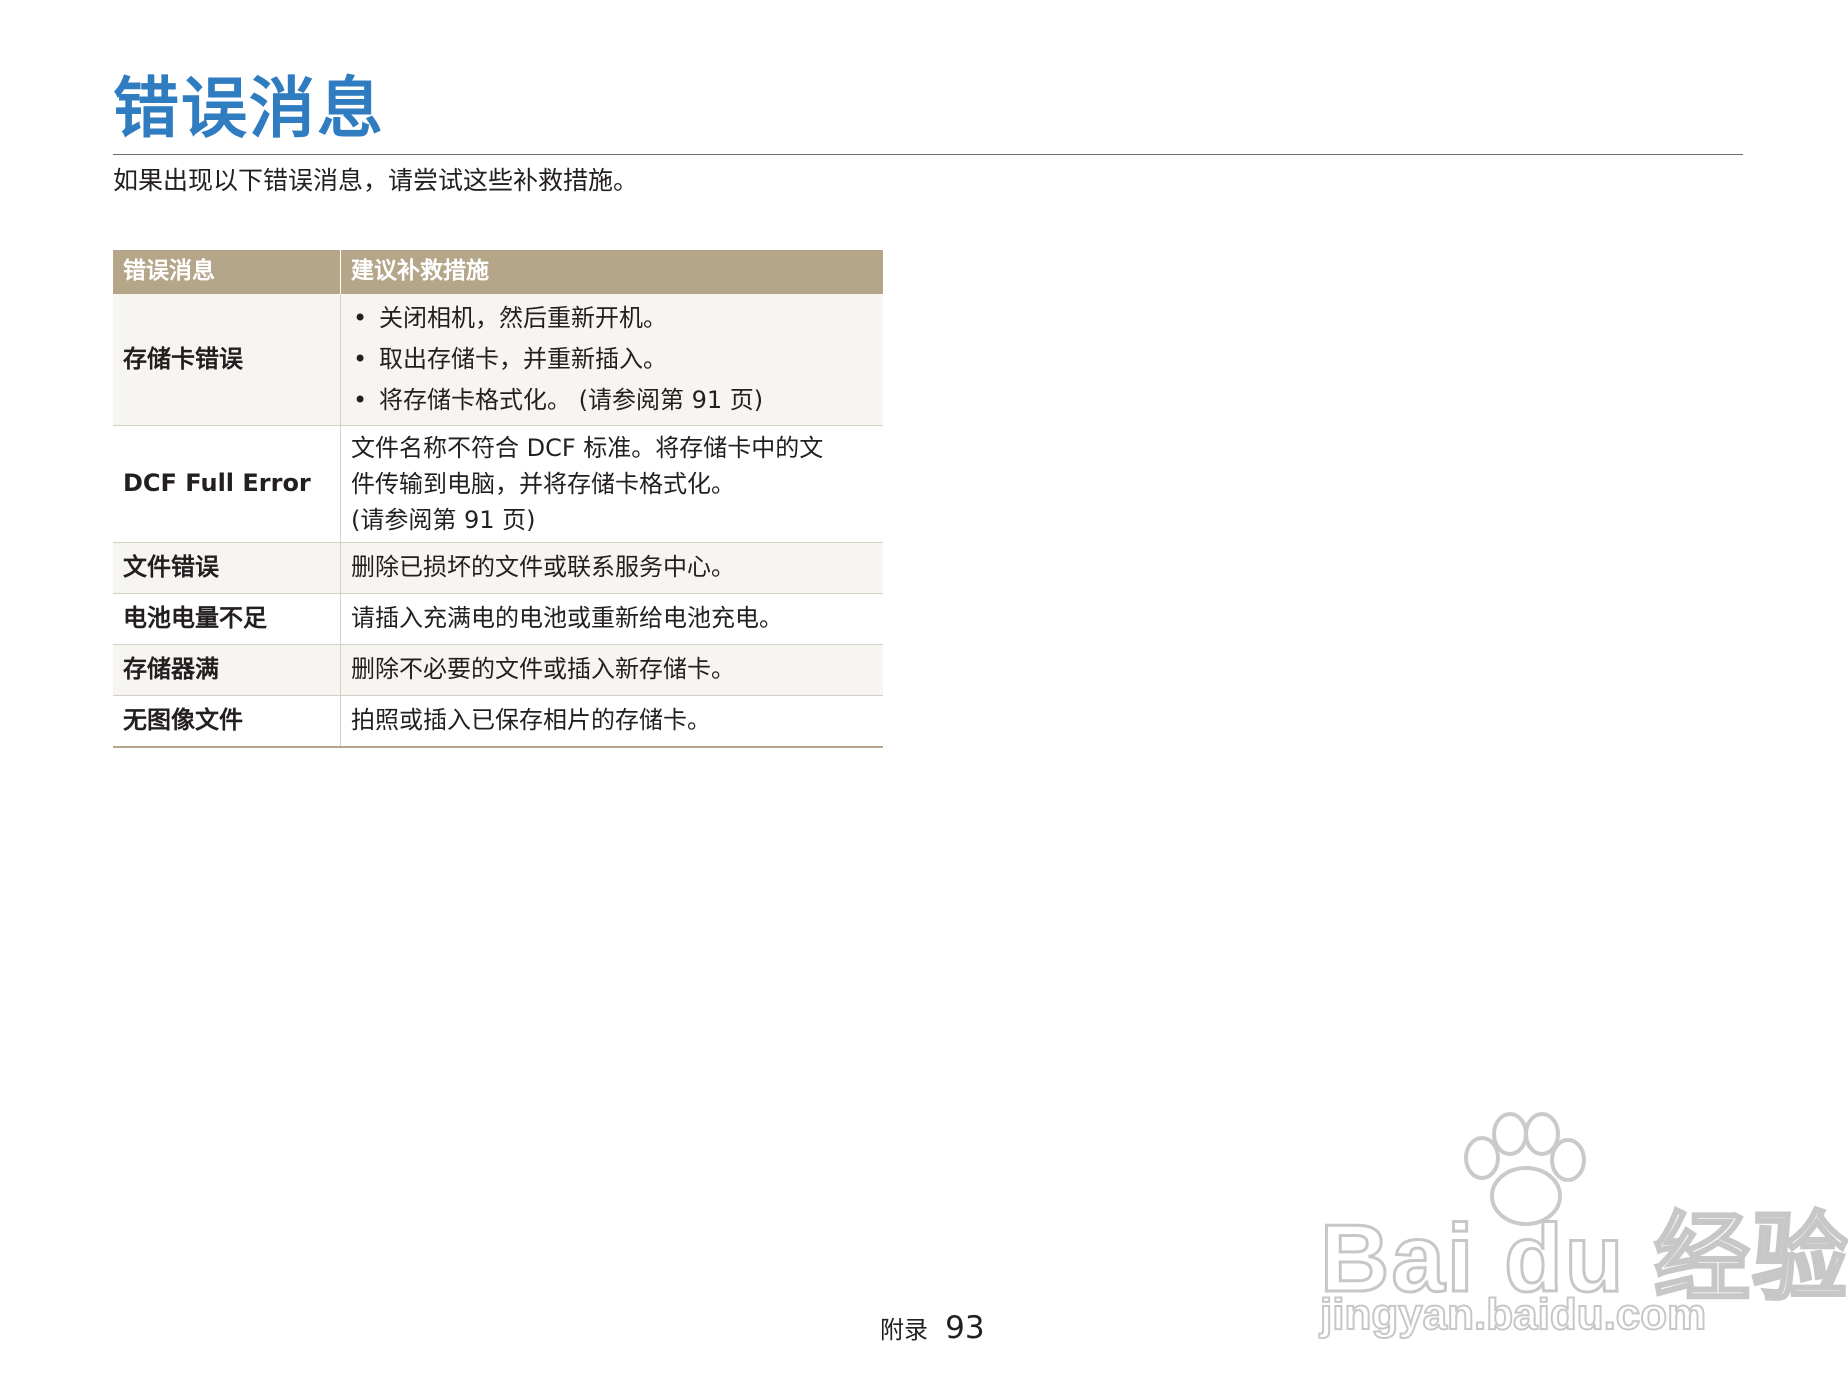  What do you see at coordinates (227, 272) in the screenshot?
I see `header-error-message: 错误消息` at bounding box center [227, 272].